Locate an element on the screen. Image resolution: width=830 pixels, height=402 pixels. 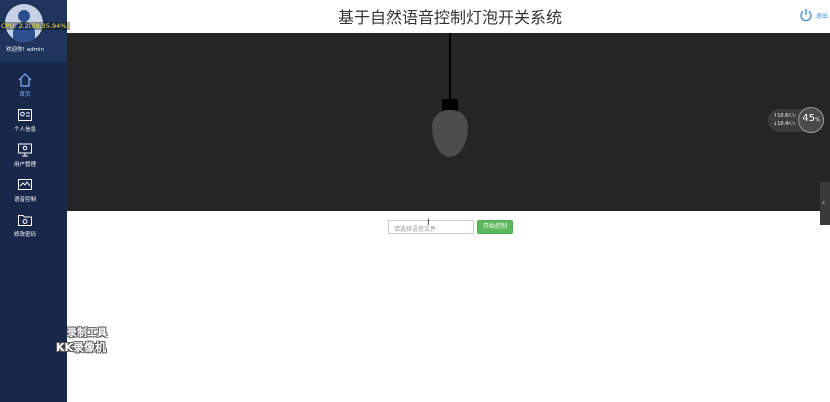
recorder-watermark: 录制工具 KK录像机 is located at coordinates (96, 341).